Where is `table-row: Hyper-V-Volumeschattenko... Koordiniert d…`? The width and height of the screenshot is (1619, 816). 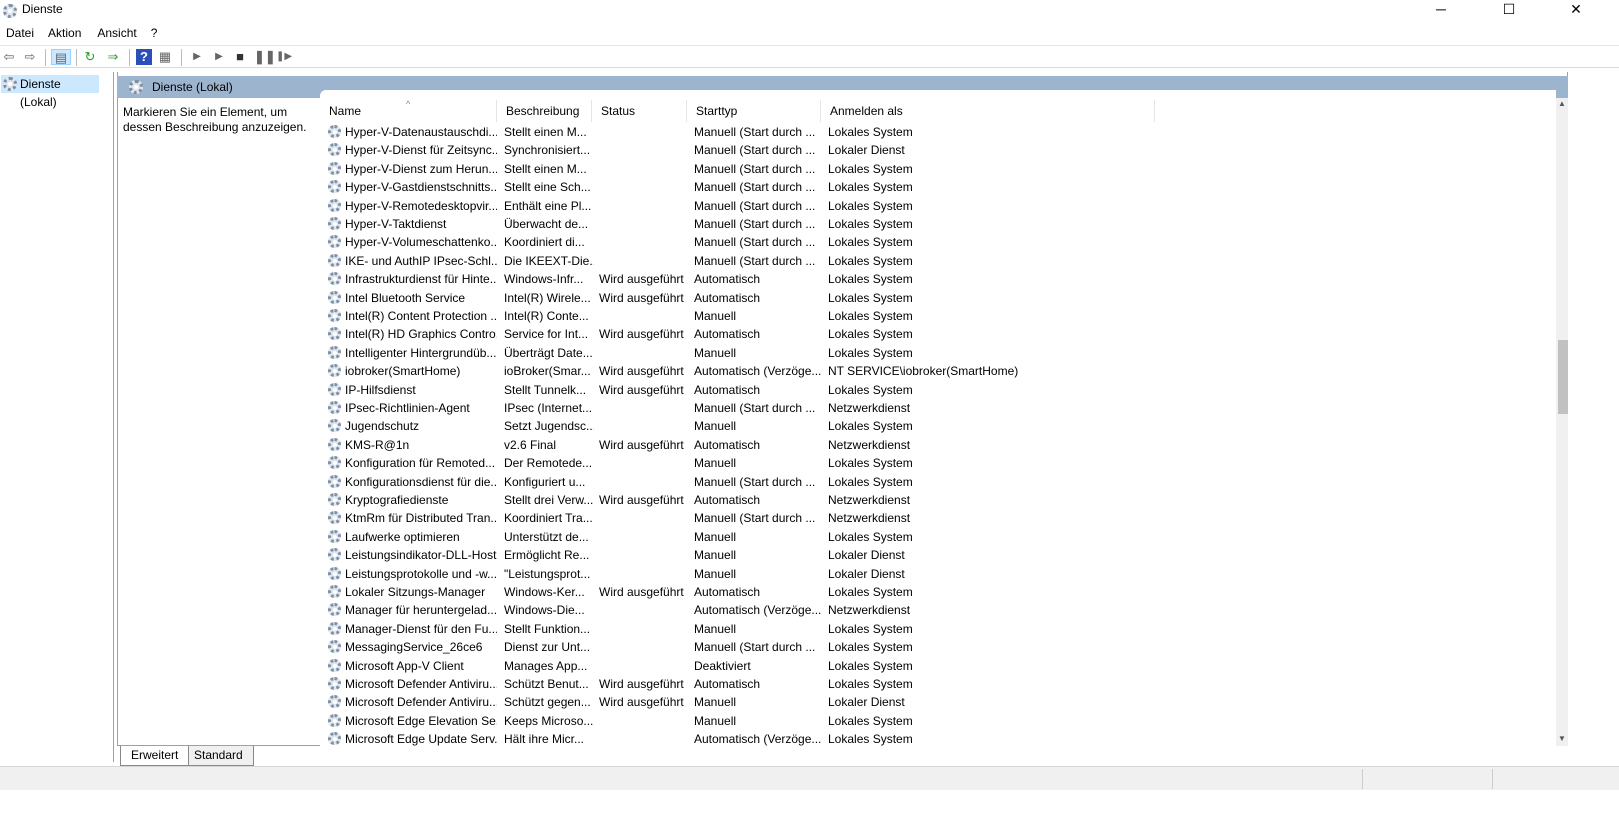
table-row: Hyper-V-Volumeschattenko... Koordiniert d… is located at coordinates (938, 242).